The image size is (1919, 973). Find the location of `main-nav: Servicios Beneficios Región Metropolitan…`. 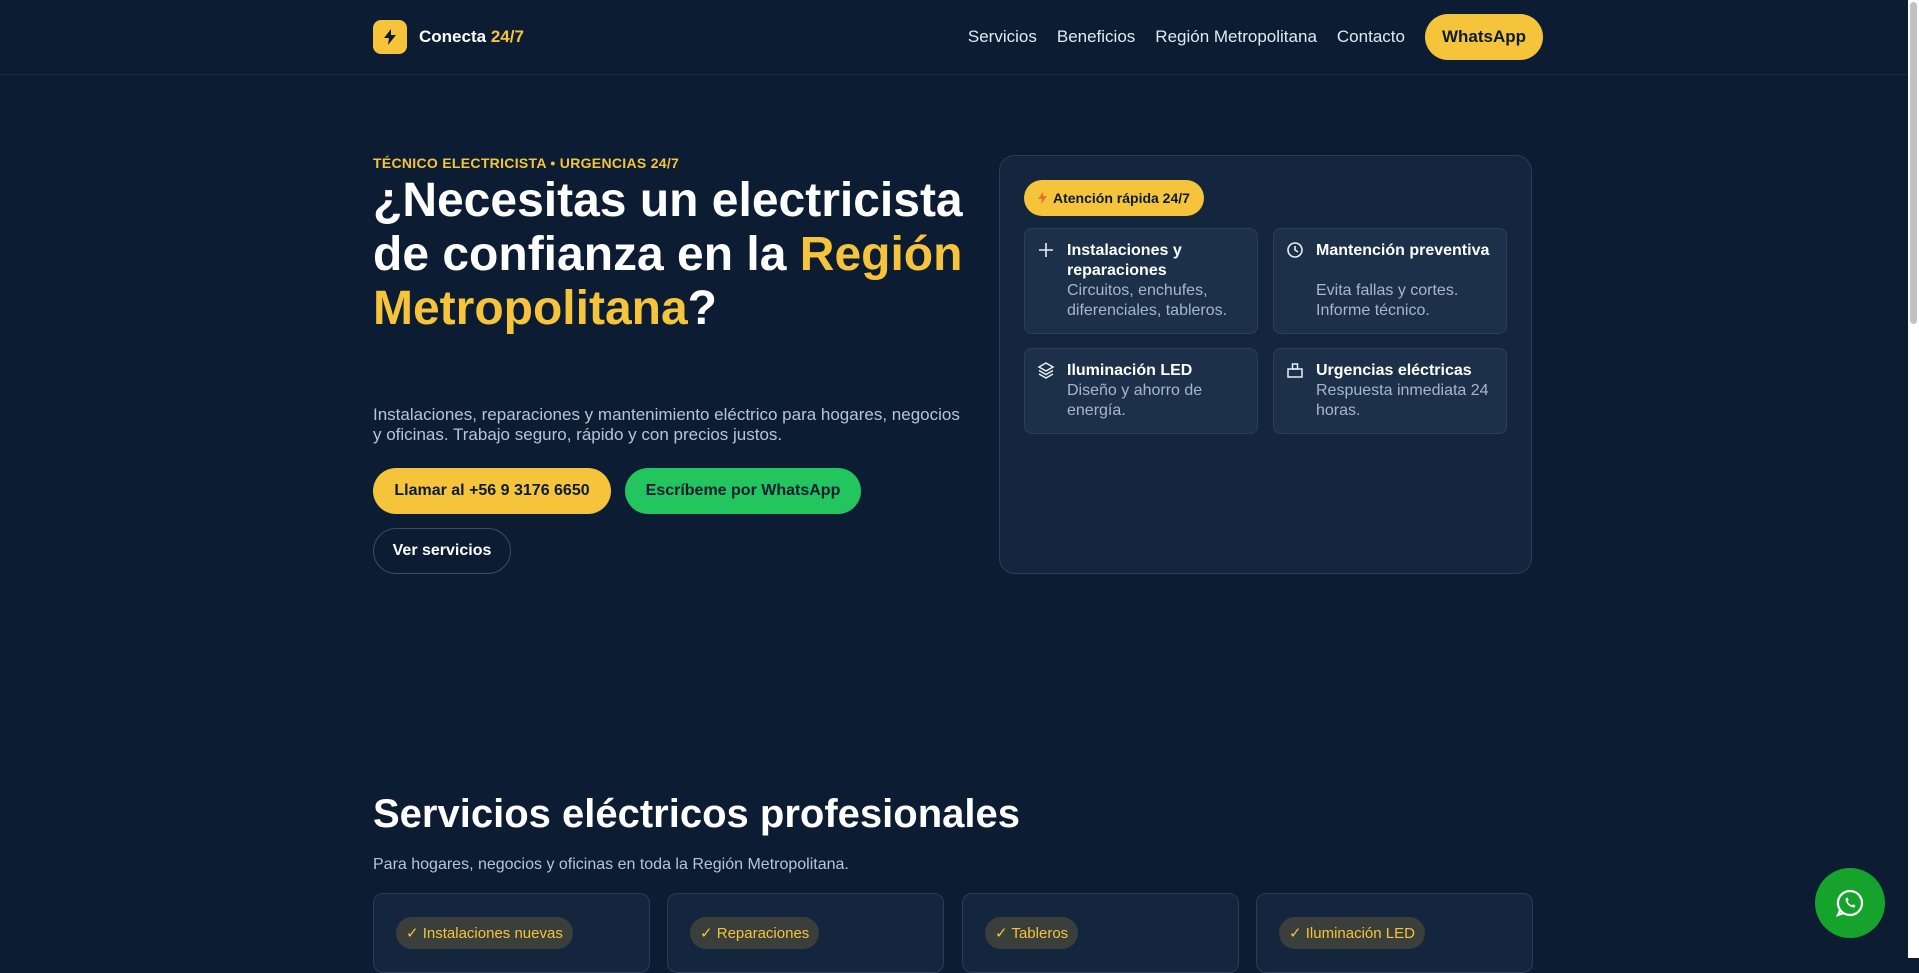

main-nav: Servicios Beneficios Región Metropolitan… is located at coordinates (1245, 37).